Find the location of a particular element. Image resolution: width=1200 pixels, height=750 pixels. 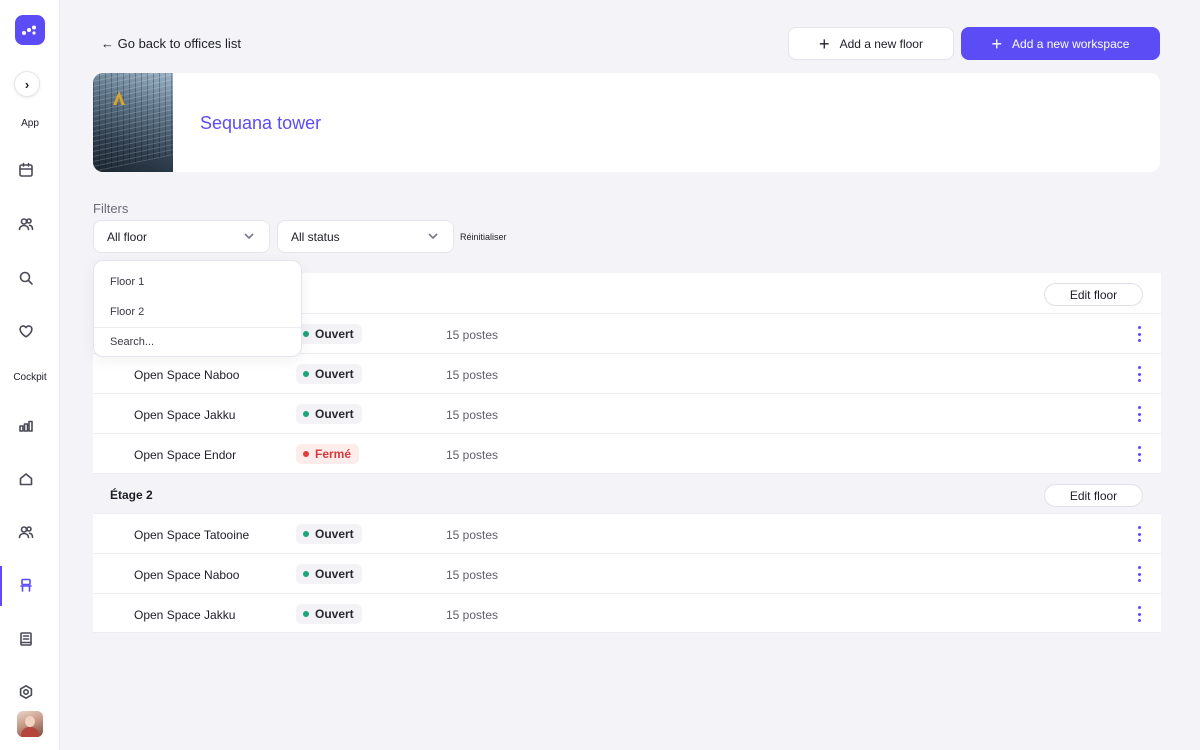

floor-header: Étage 2 Edit floor is located at coordinates (627, 493).